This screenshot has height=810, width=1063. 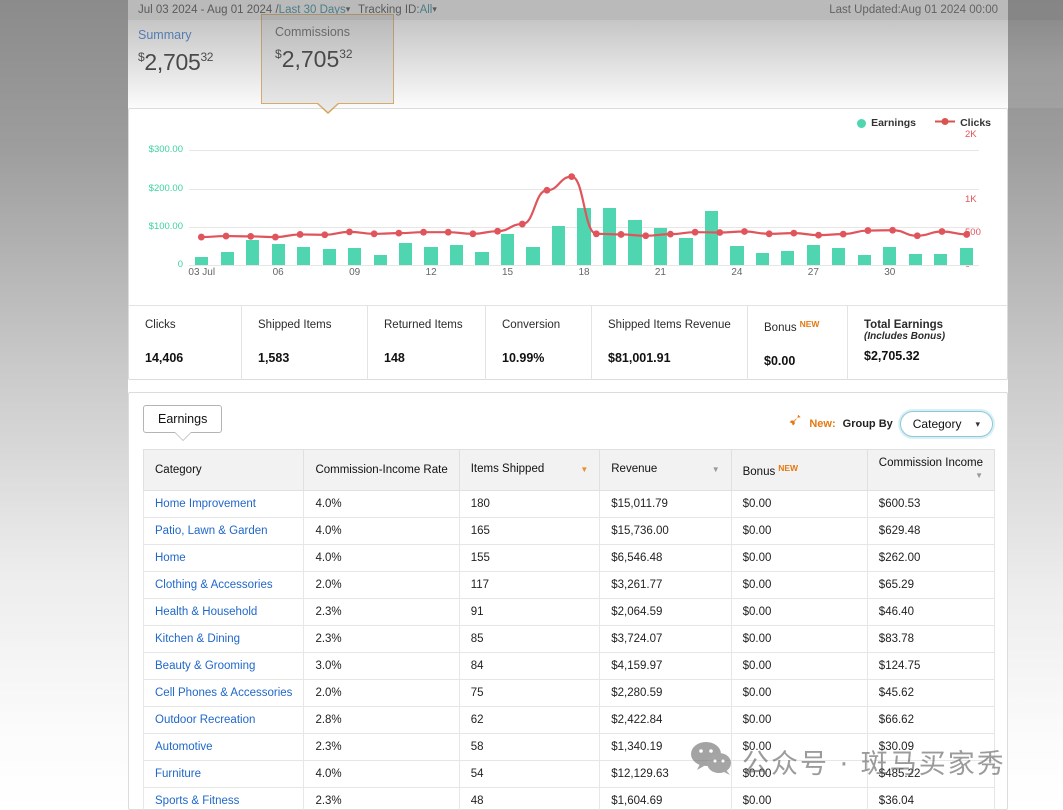 What do you see at coordinates (165, 188) in the screenshot?
I see `y-axis-tick-left: $200.00` at bounding box center [165, 188].